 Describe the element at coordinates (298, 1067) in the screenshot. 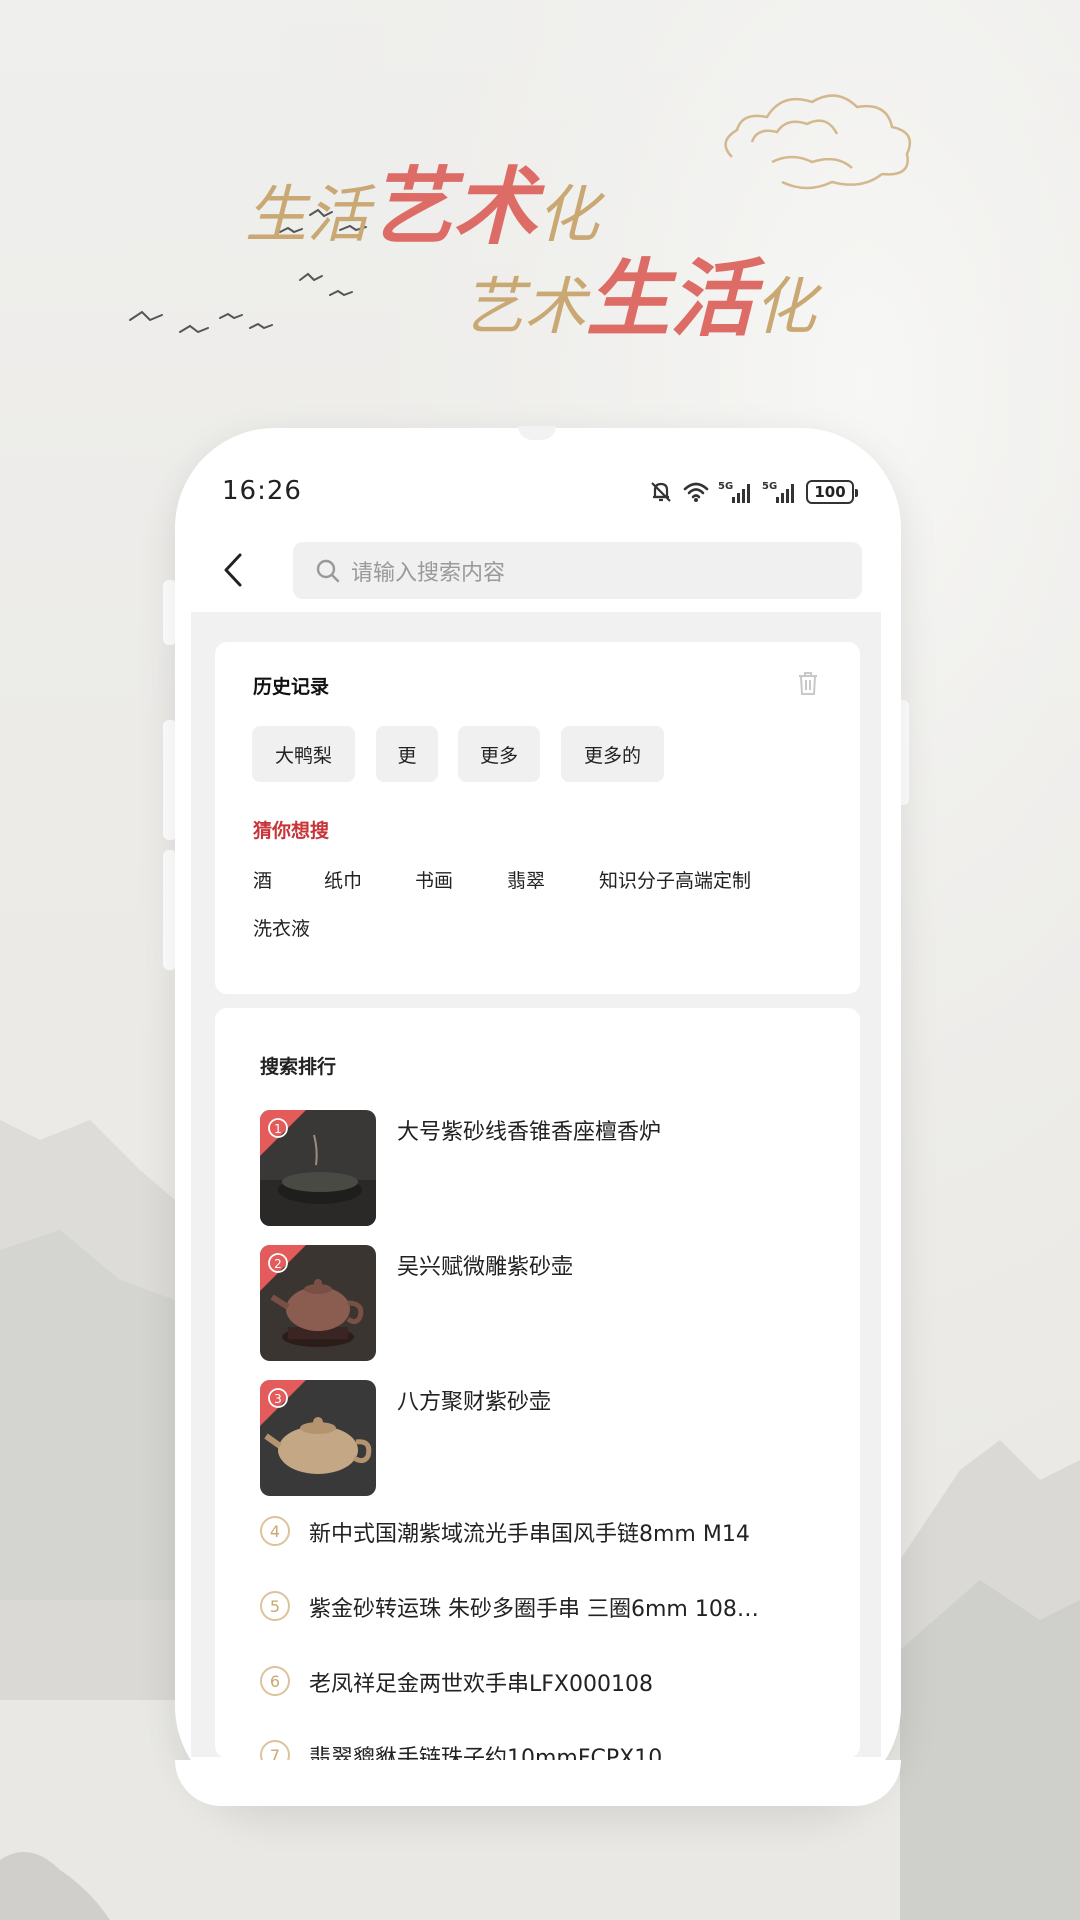

I see `ranking-title: 搜索排行` at that location.